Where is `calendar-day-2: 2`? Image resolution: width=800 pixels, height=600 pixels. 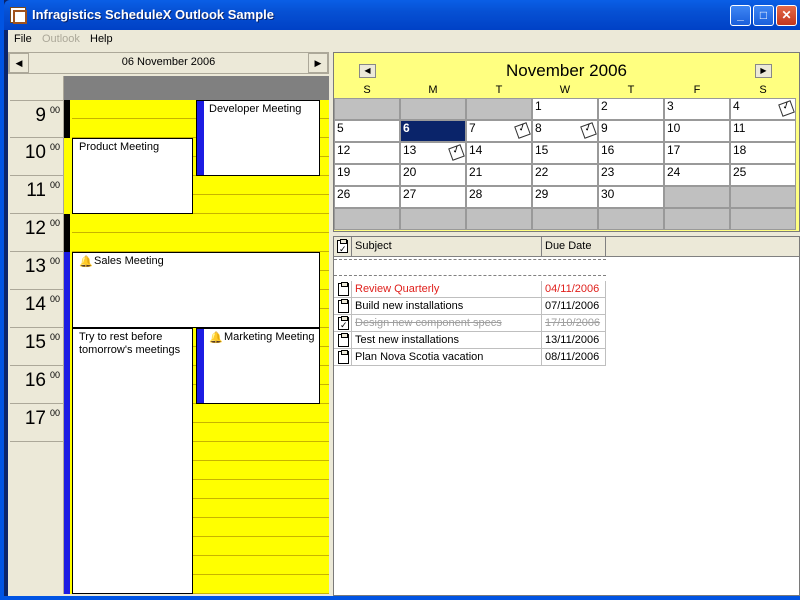 calendar-day-2: 2 is located at coordinates (631, 109).